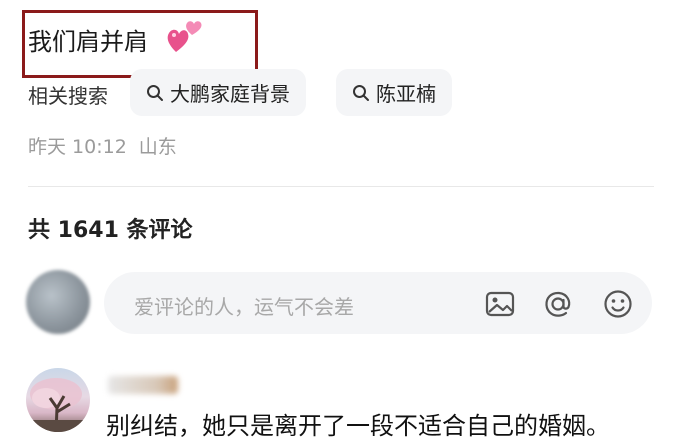 This screenshot has height=441, width=680. I want to click on post-meta: 昨天 10:12 山东, so click(102, 145).